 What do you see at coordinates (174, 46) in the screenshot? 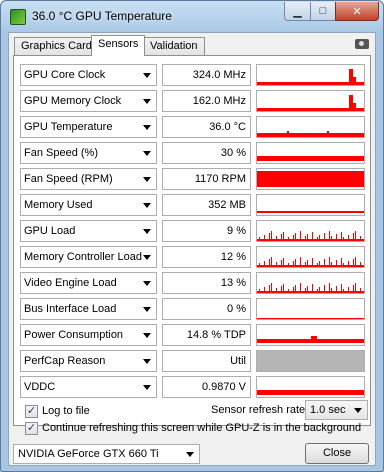
I see `tab-validation: Validation` at bounding box center [174, 46].